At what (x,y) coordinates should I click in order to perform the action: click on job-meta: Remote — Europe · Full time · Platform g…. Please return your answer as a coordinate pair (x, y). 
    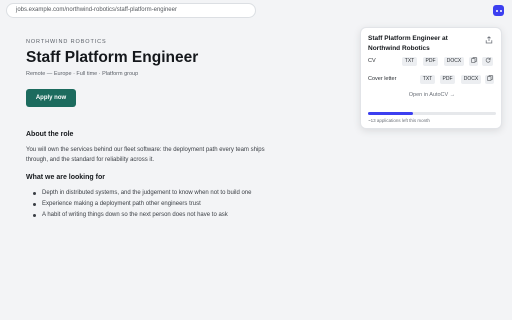
    Looking at the image, I should click on (82, 74).